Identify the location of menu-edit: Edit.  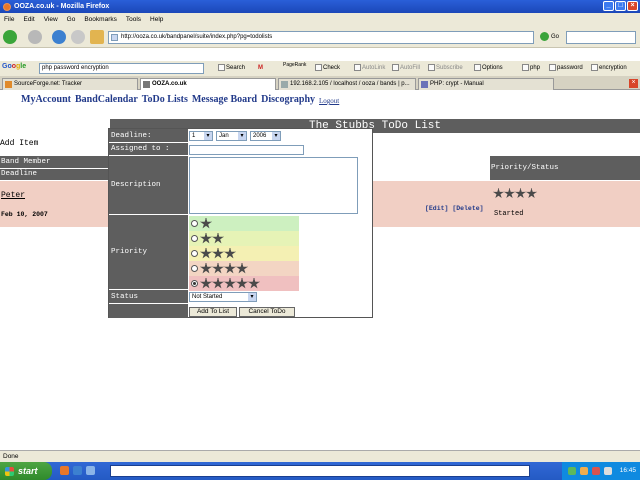
(28, 19).